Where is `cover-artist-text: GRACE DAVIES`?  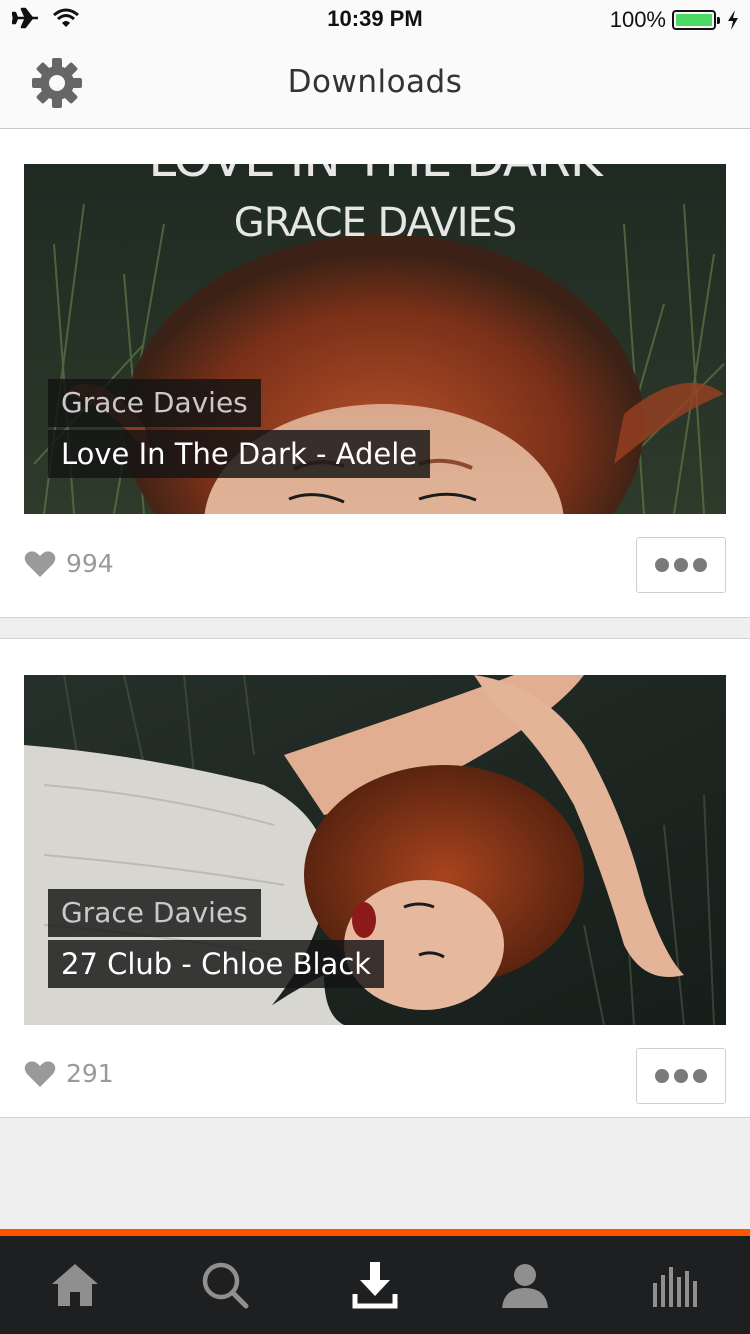 cover-artist-text: GRACE DAVIES is located at coordinates (375, 223).